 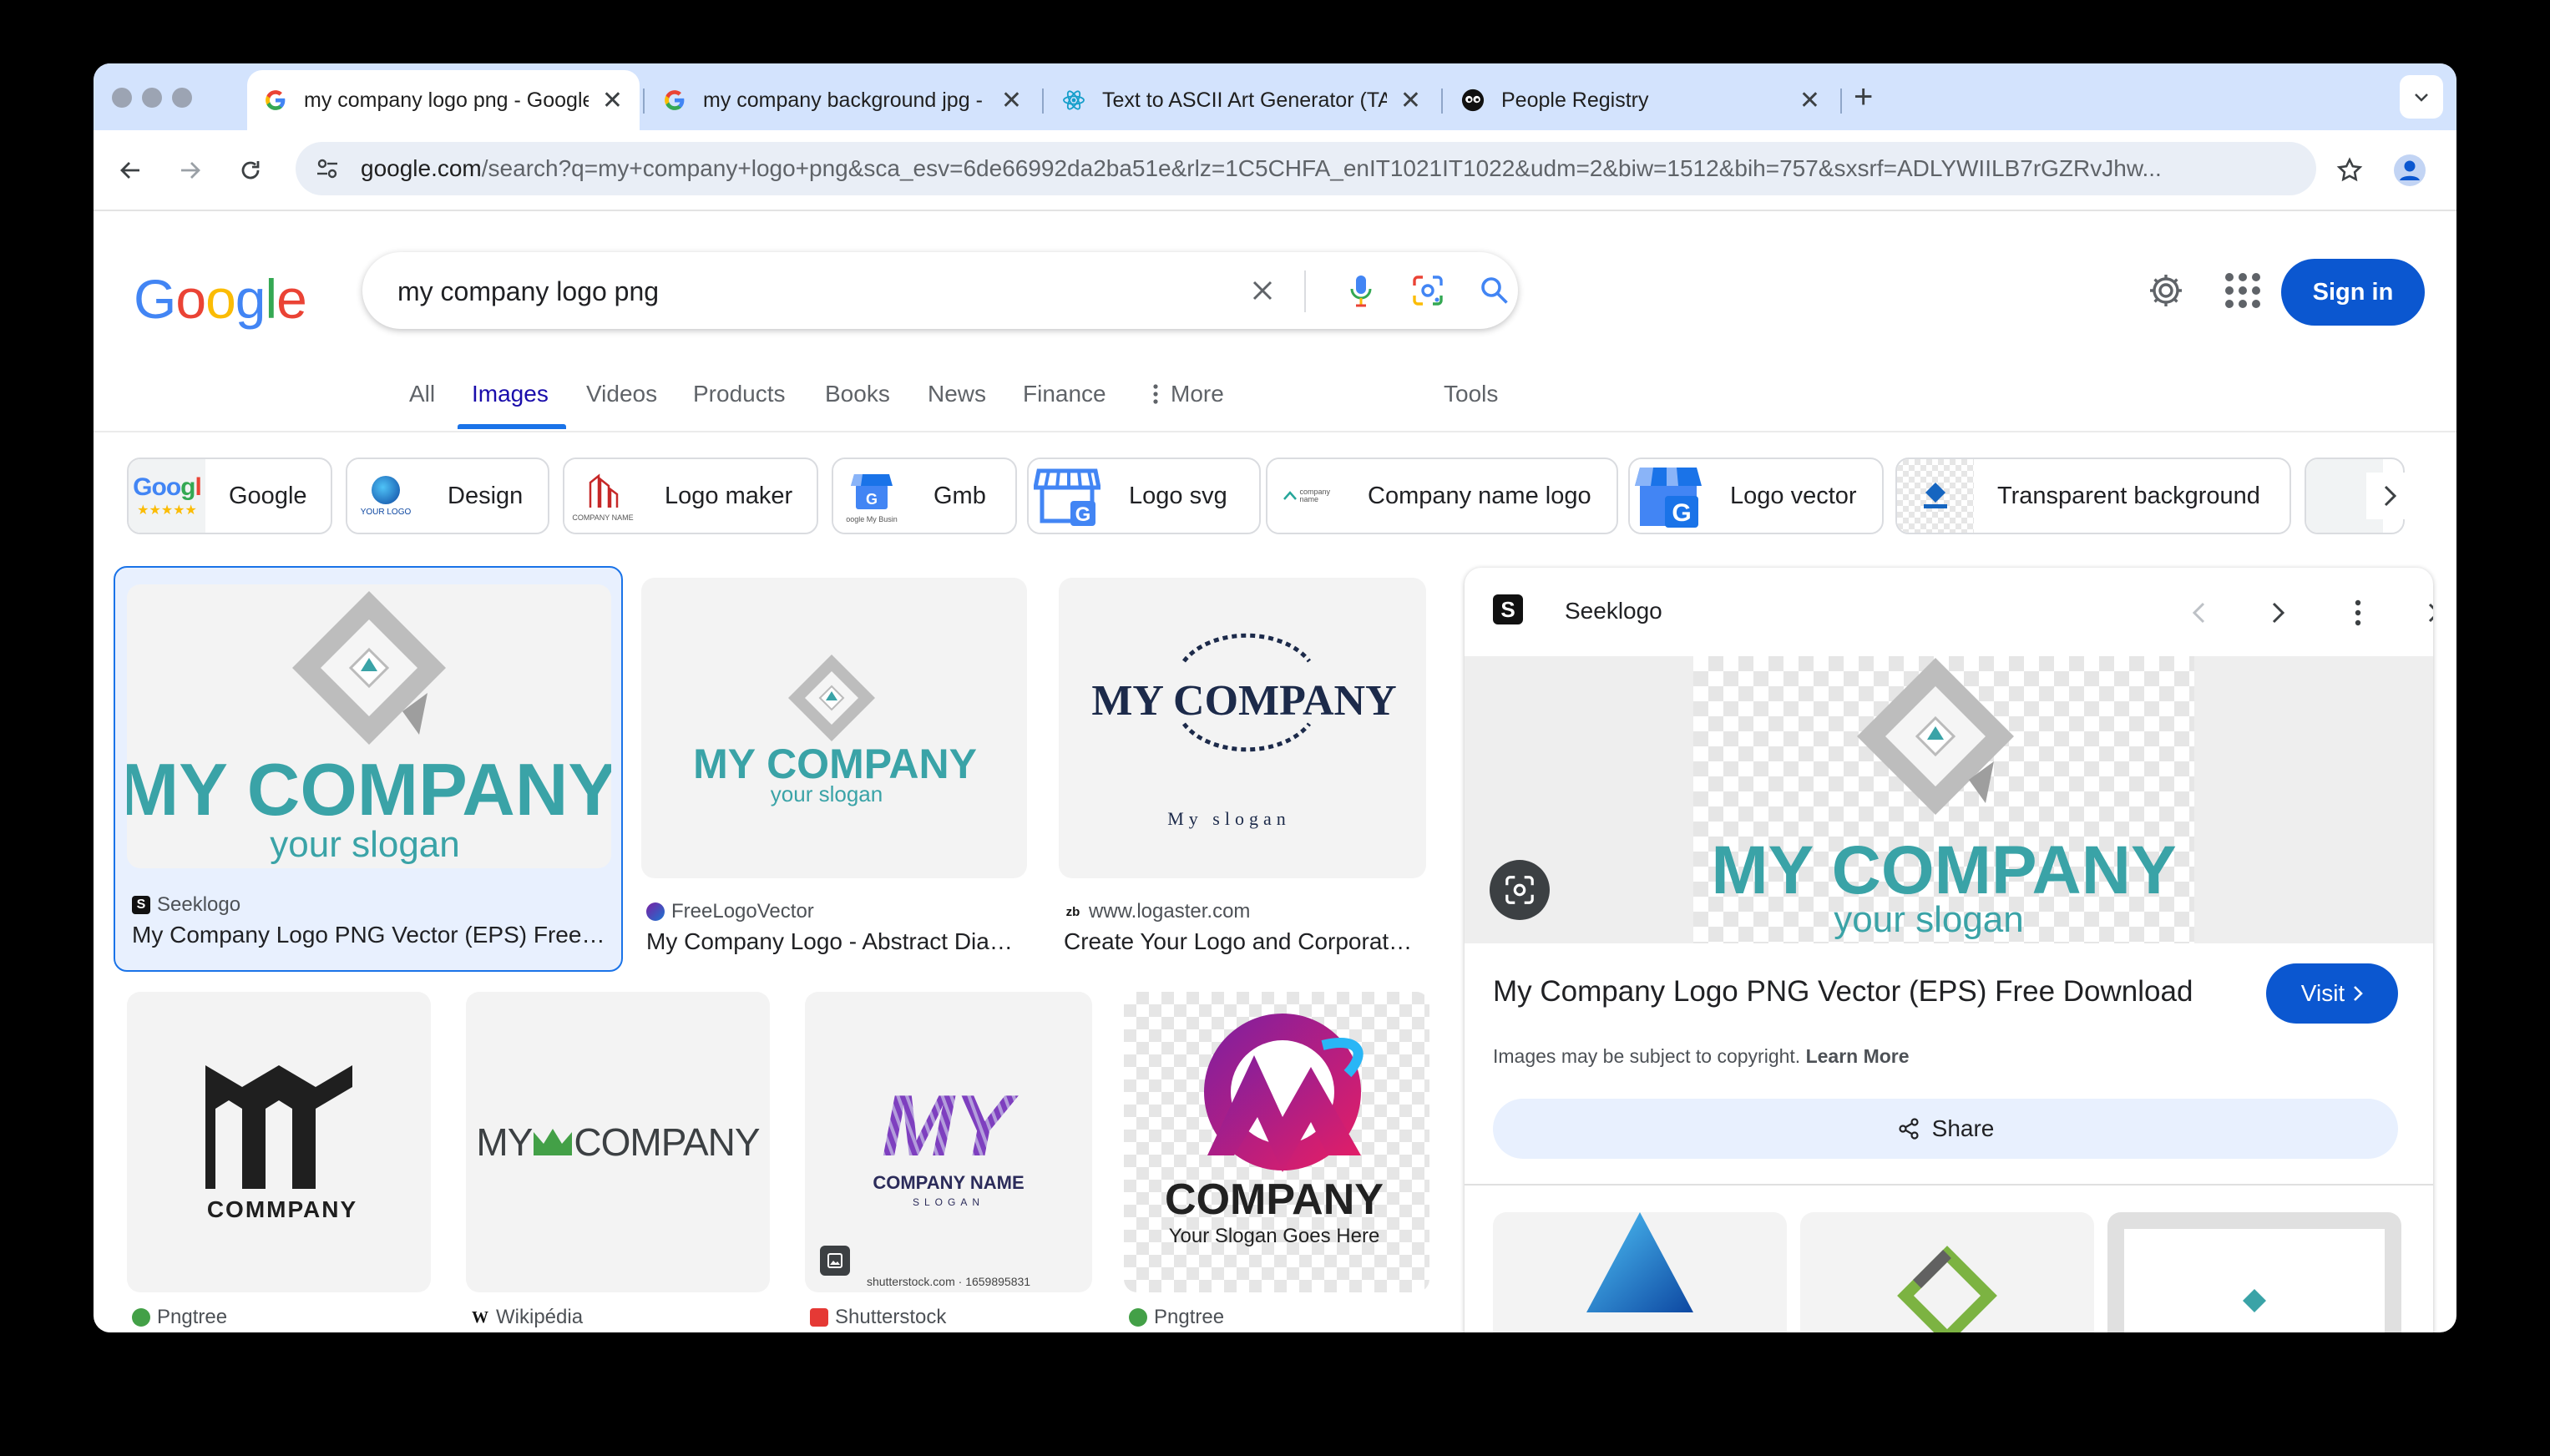 What do you see at coordinates (279, 1162) in the screenshot?
I see `image-result-pngtree-1: COMMPANY Pngtree` at bounding box center [279, 1162].